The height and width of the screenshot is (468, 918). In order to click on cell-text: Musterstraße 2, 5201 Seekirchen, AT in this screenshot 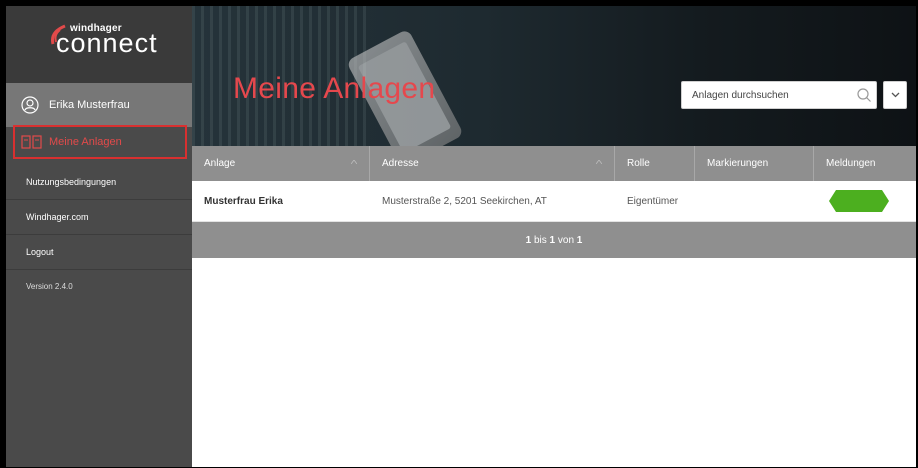, I will do `click(464, 201)`.